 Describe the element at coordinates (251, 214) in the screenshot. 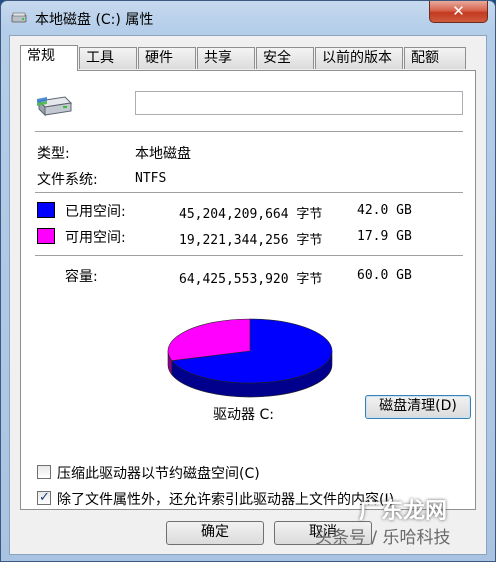

I see `used-space-bytes: 45,204,209,664 字节` at that location.